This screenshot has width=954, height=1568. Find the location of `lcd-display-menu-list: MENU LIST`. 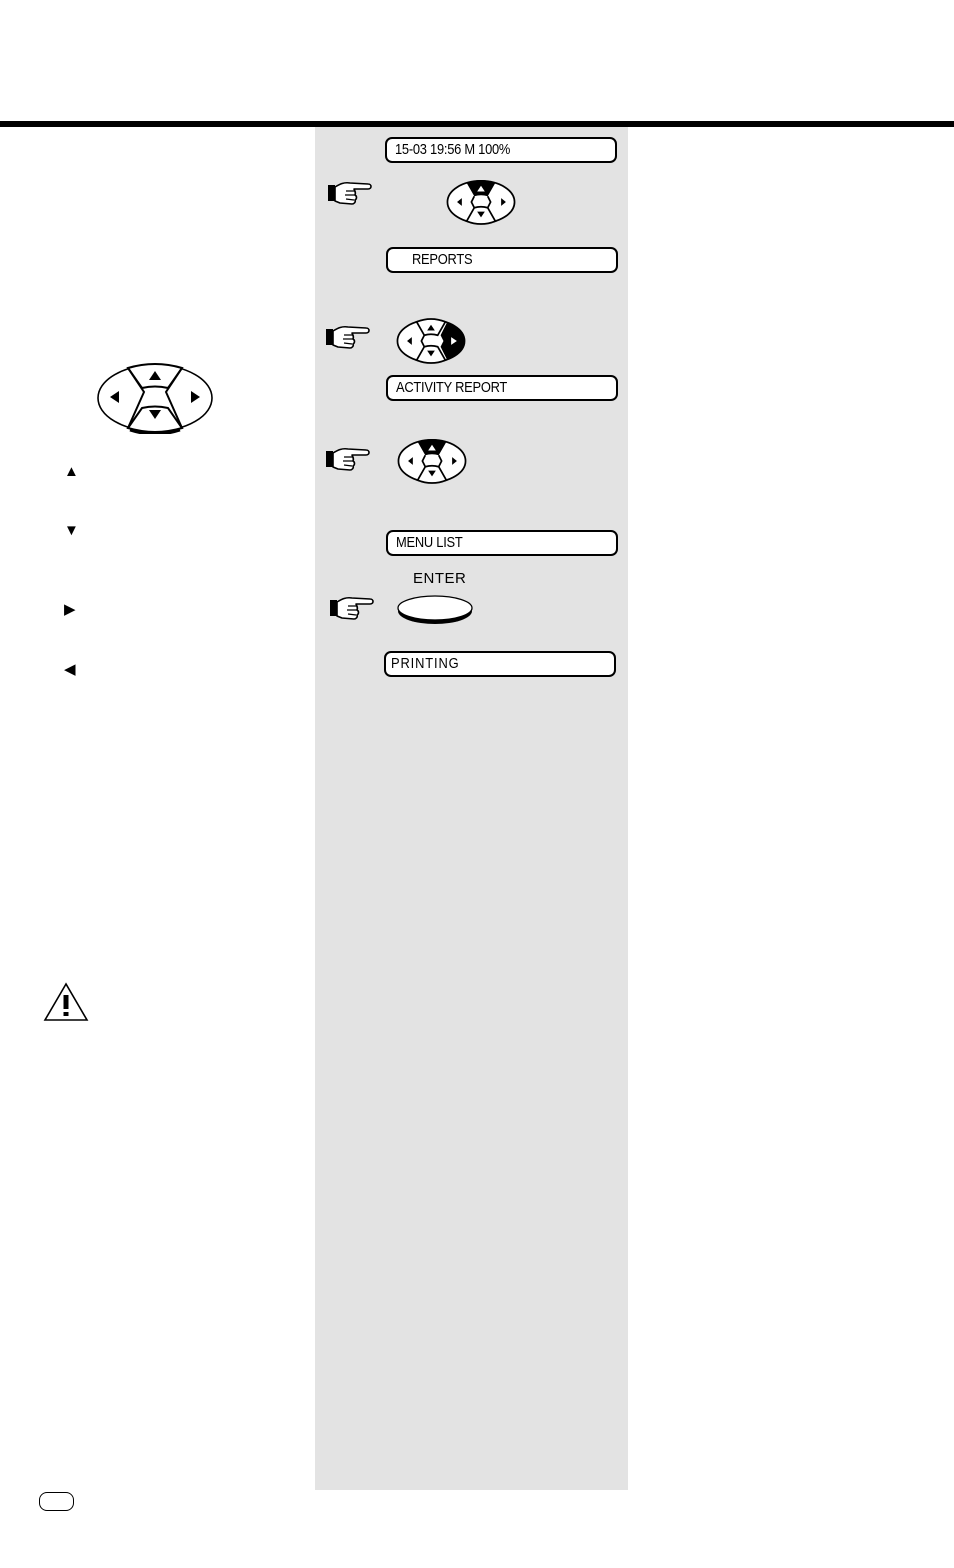

lcd-display-menu-list: MENU LIST is located at coordinates (502, 543).